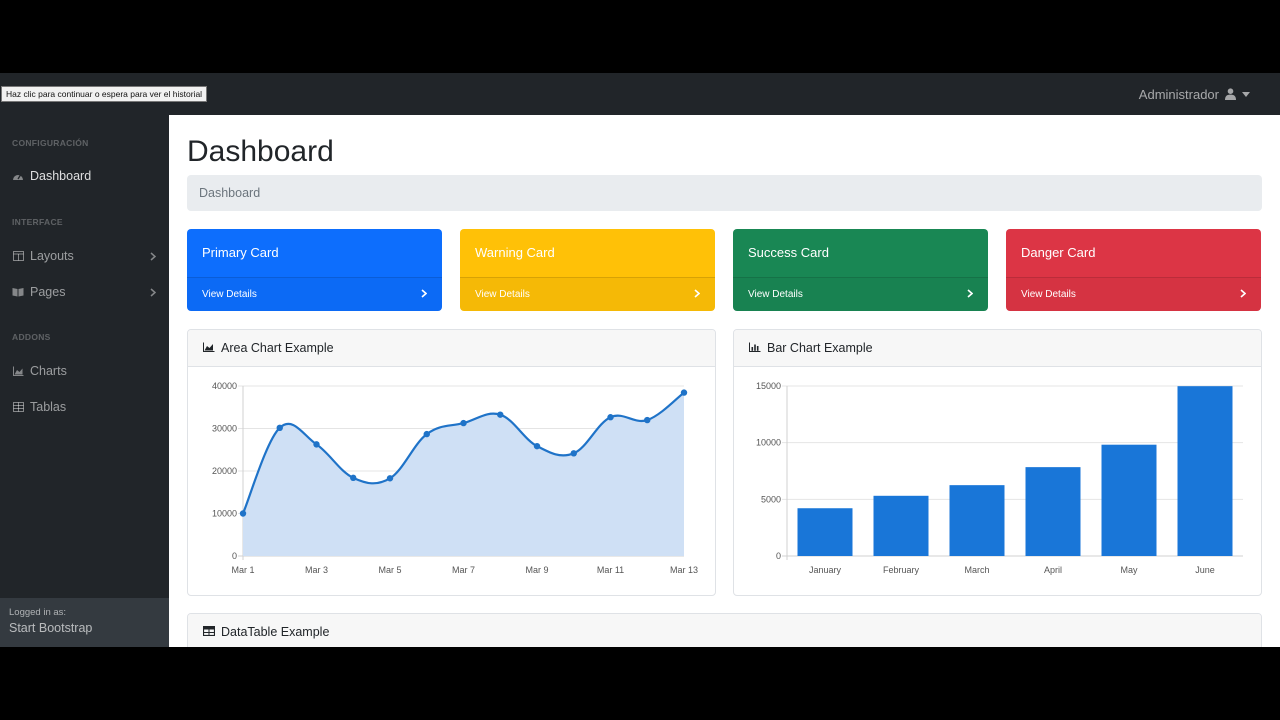 The image size is (1280, 720). I want to click on sidebar-item-label: Tablas, so click(48, 407).